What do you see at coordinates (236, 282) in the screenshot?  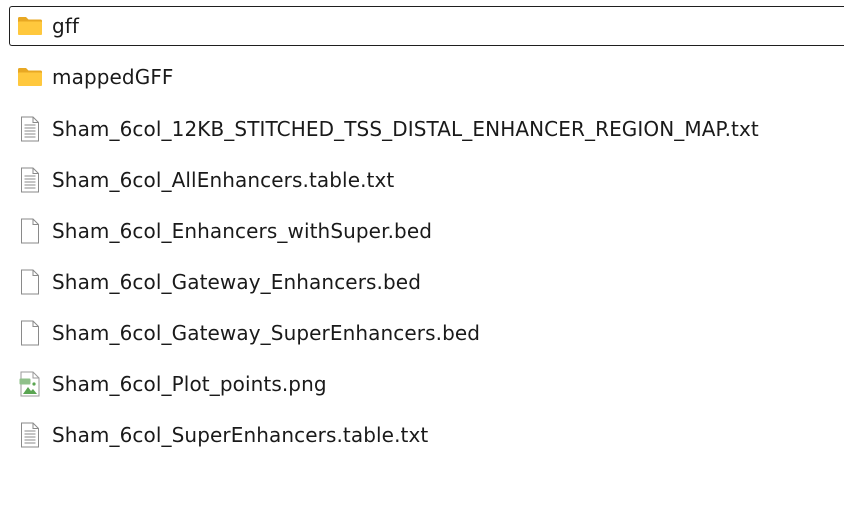 I see `file-name: Sham_6col_Gateway_Enhancers.bed` at bounding box center [236, 282].